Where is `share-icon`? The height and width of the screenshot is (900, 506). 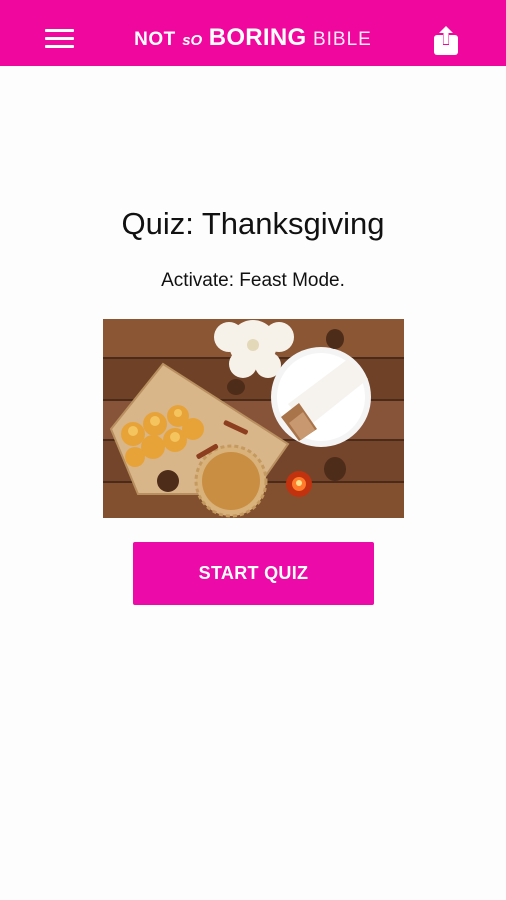 share-icon is located at coordinates (446, 40).